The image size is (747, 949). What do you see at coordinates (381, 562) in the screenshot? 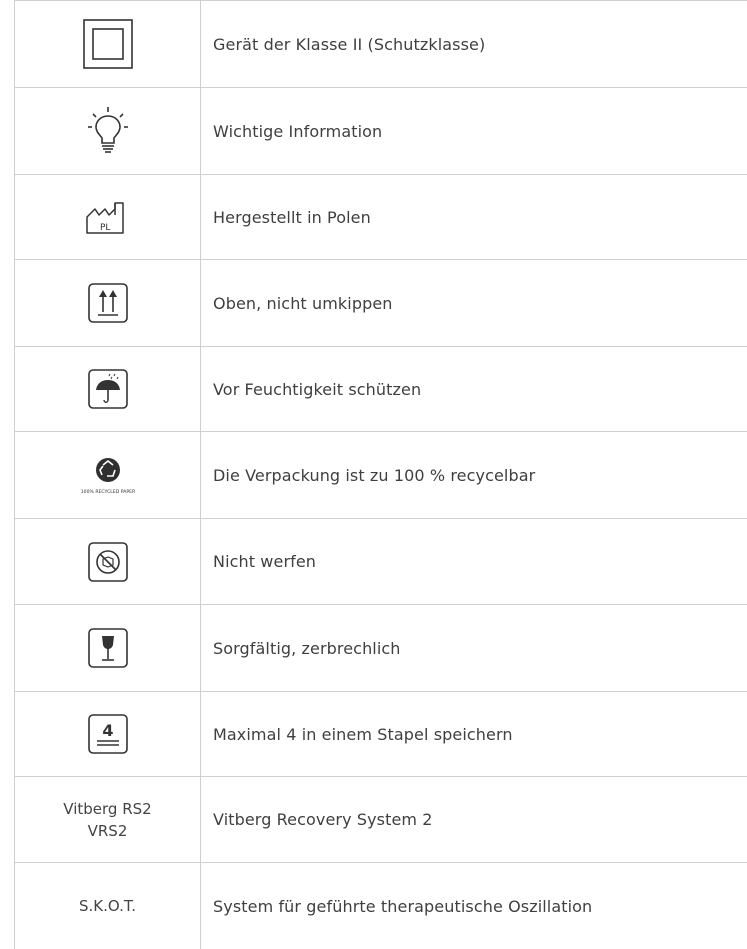
I see `table-row: Nicht werfen` at bounding box center [381, 562].